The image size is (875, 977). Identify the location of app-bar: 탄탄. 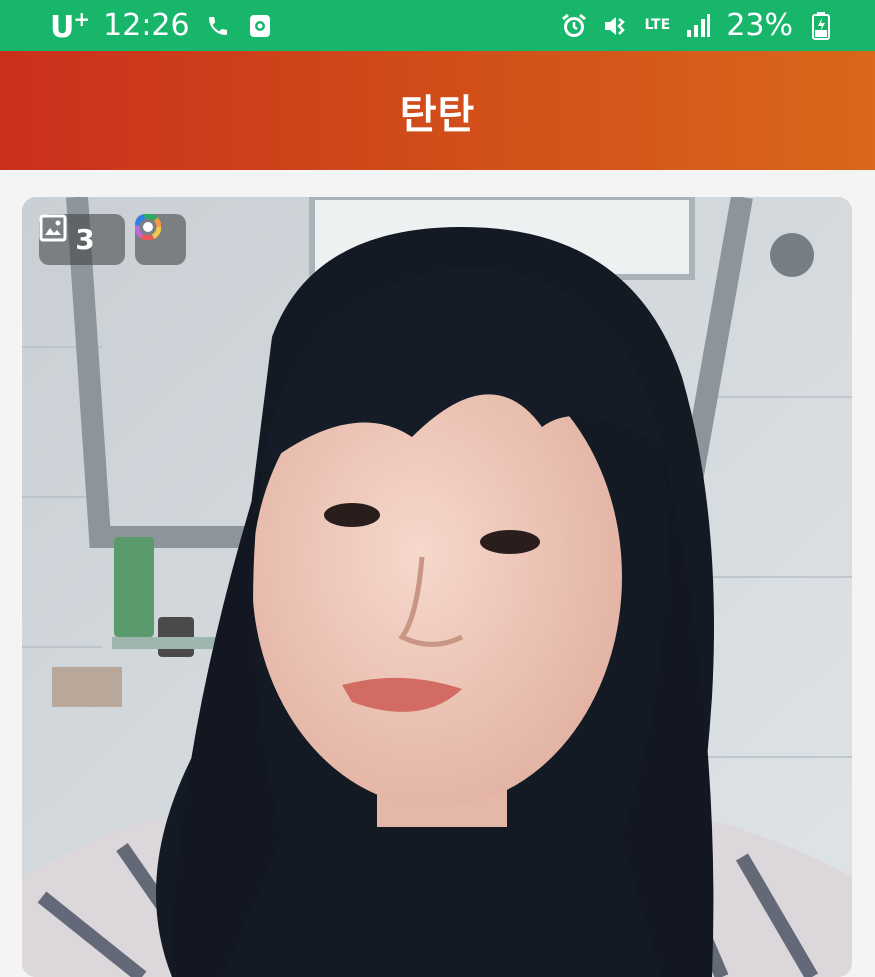
(437, 110).